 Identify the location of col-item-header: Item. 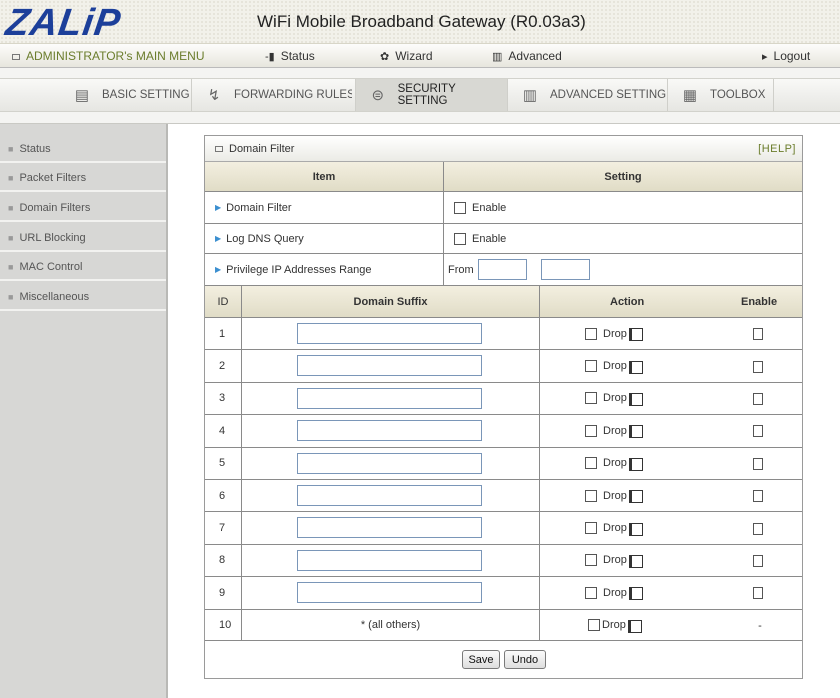
(324, 177).